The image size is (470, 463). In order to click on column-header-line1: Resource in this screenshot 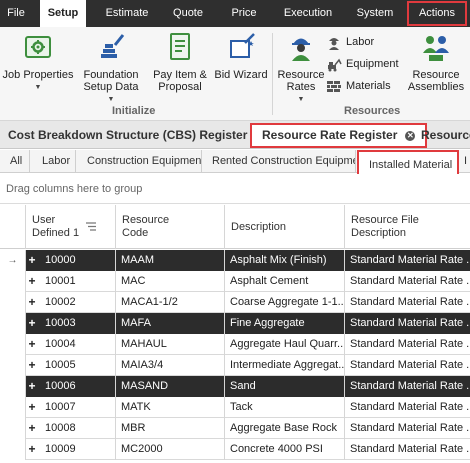, I will do `click(146, 220)`.